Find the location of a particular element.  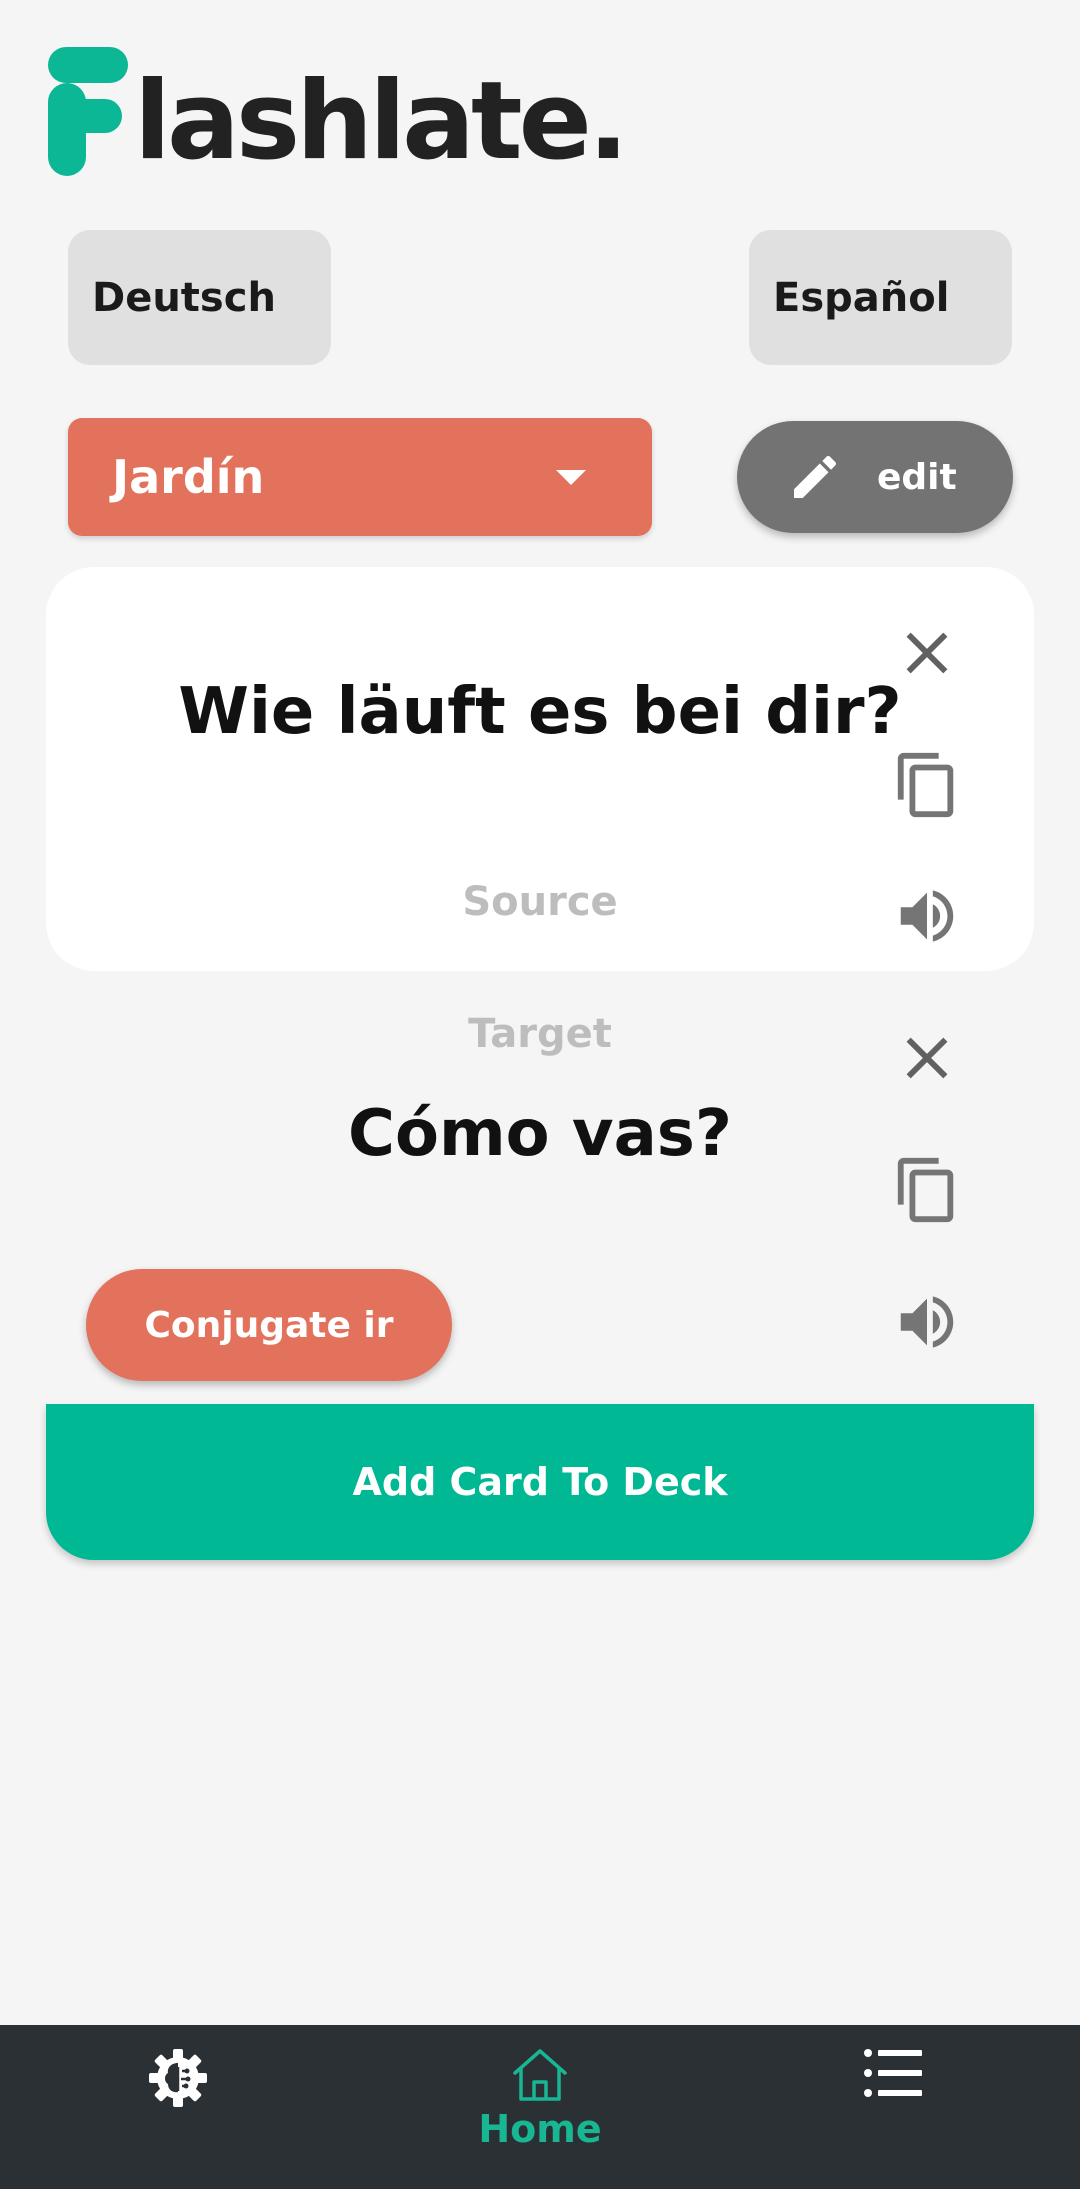

bottom-navigation: Home is located at coordinates (540, 2107).